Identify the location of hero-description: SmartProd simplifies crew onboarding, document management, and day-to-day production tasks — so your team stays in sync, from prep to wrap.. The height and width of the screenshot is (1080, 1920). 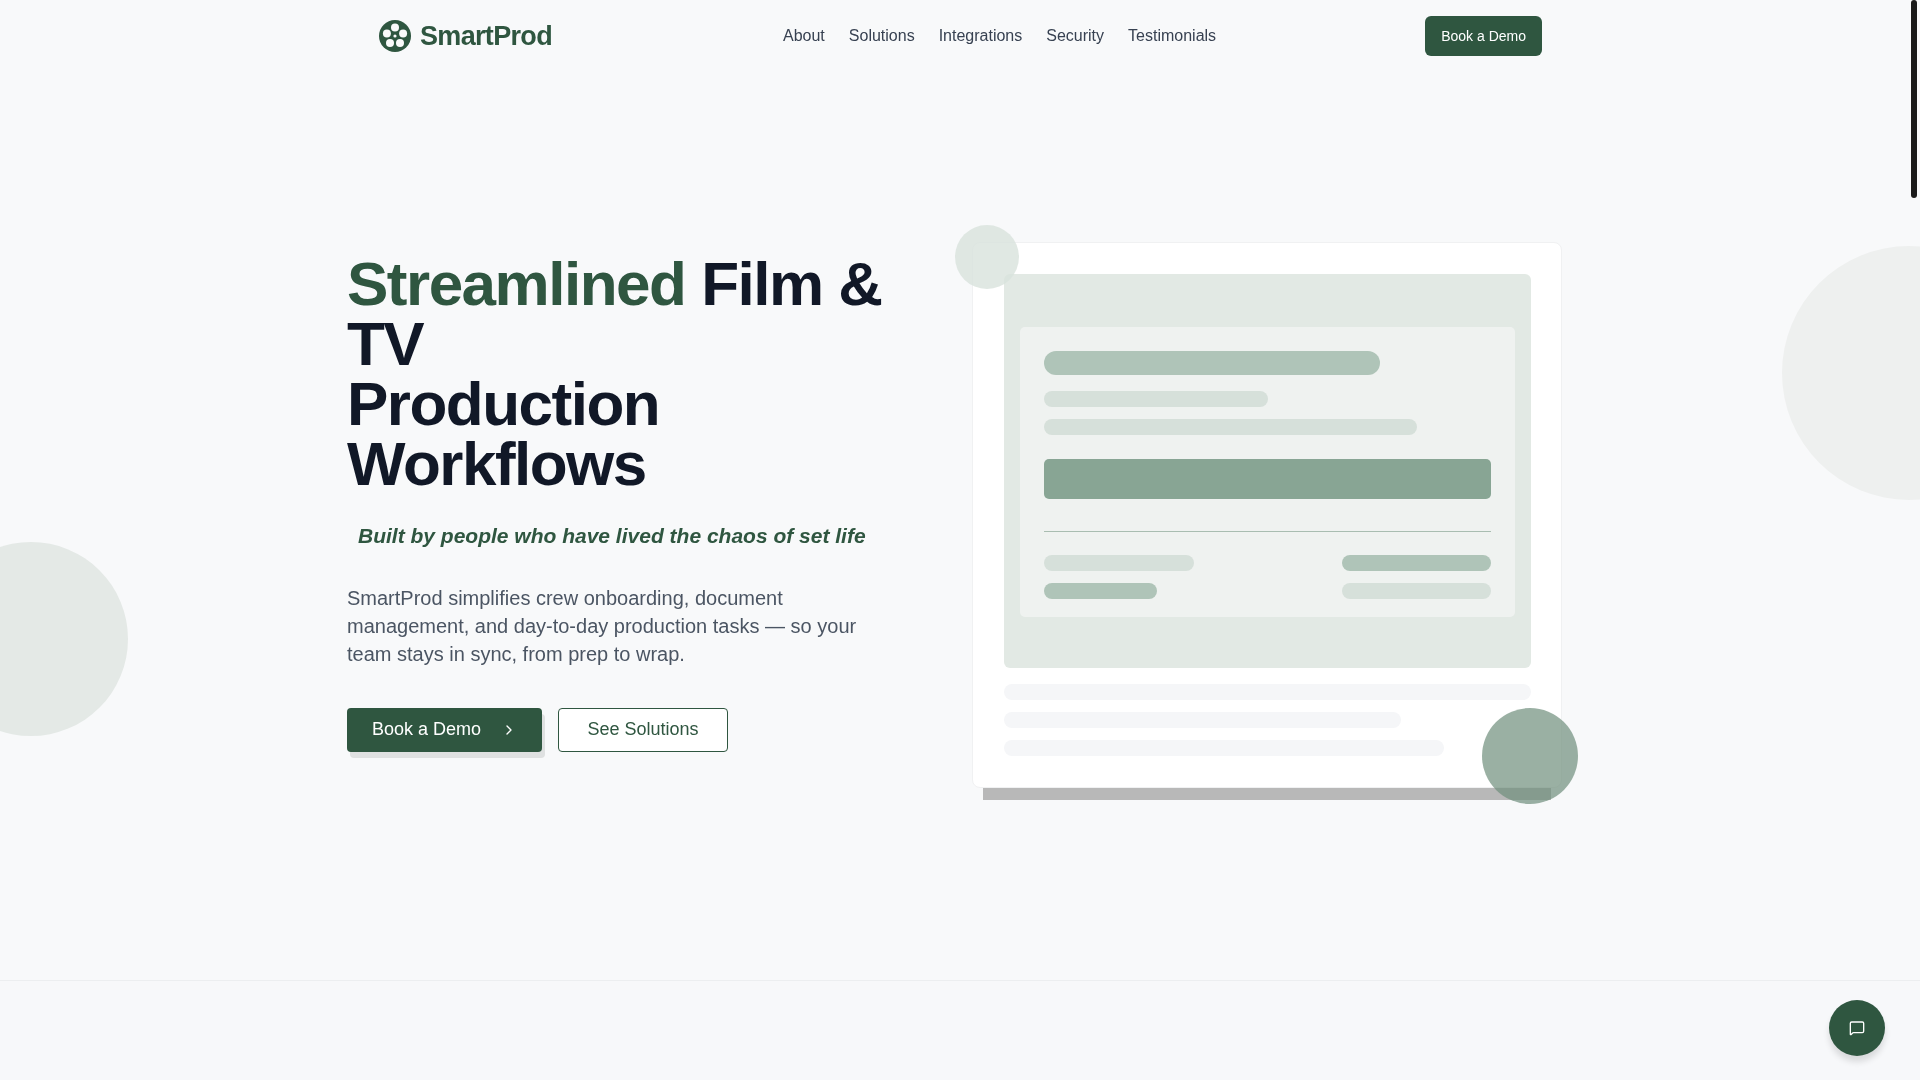
(602, 626).